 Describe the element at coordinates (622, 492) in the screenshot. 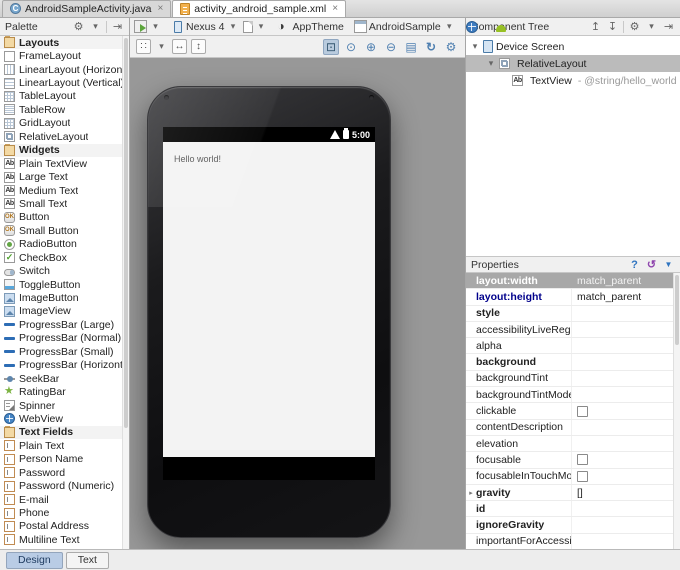

I see `property-value: []` at that location.